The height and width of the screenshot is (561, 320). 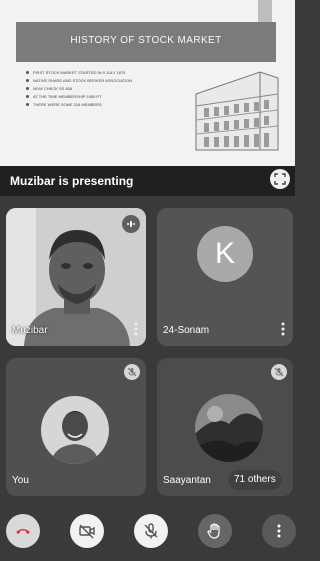 I want to click on slide-bullet: NOW CHECK ss 836, so click(x=106, y=88).